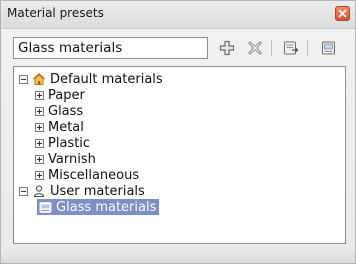 The width and height of the screenshot is (356, 264). What do you see at coordinates (106, 79) in the screenshot?
I see `tree-group-label: Default materials` at bounding box center [106, 79].